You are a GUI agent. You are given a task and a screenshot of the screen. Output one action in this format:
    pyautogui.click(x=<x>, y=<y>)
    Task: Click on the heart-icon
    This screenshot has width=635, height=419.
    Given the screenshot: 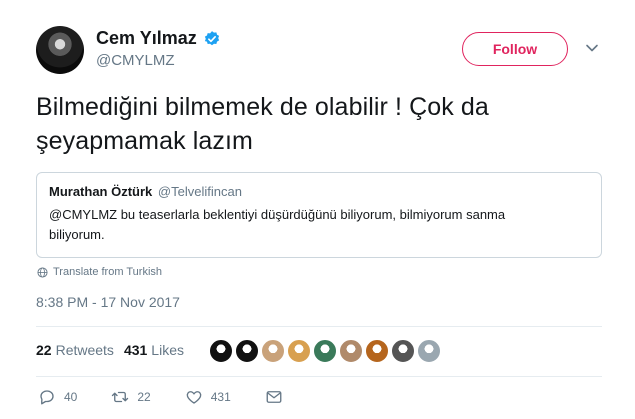 What is the action you would take?
    pyautogui.click(x=194, y=397)
    